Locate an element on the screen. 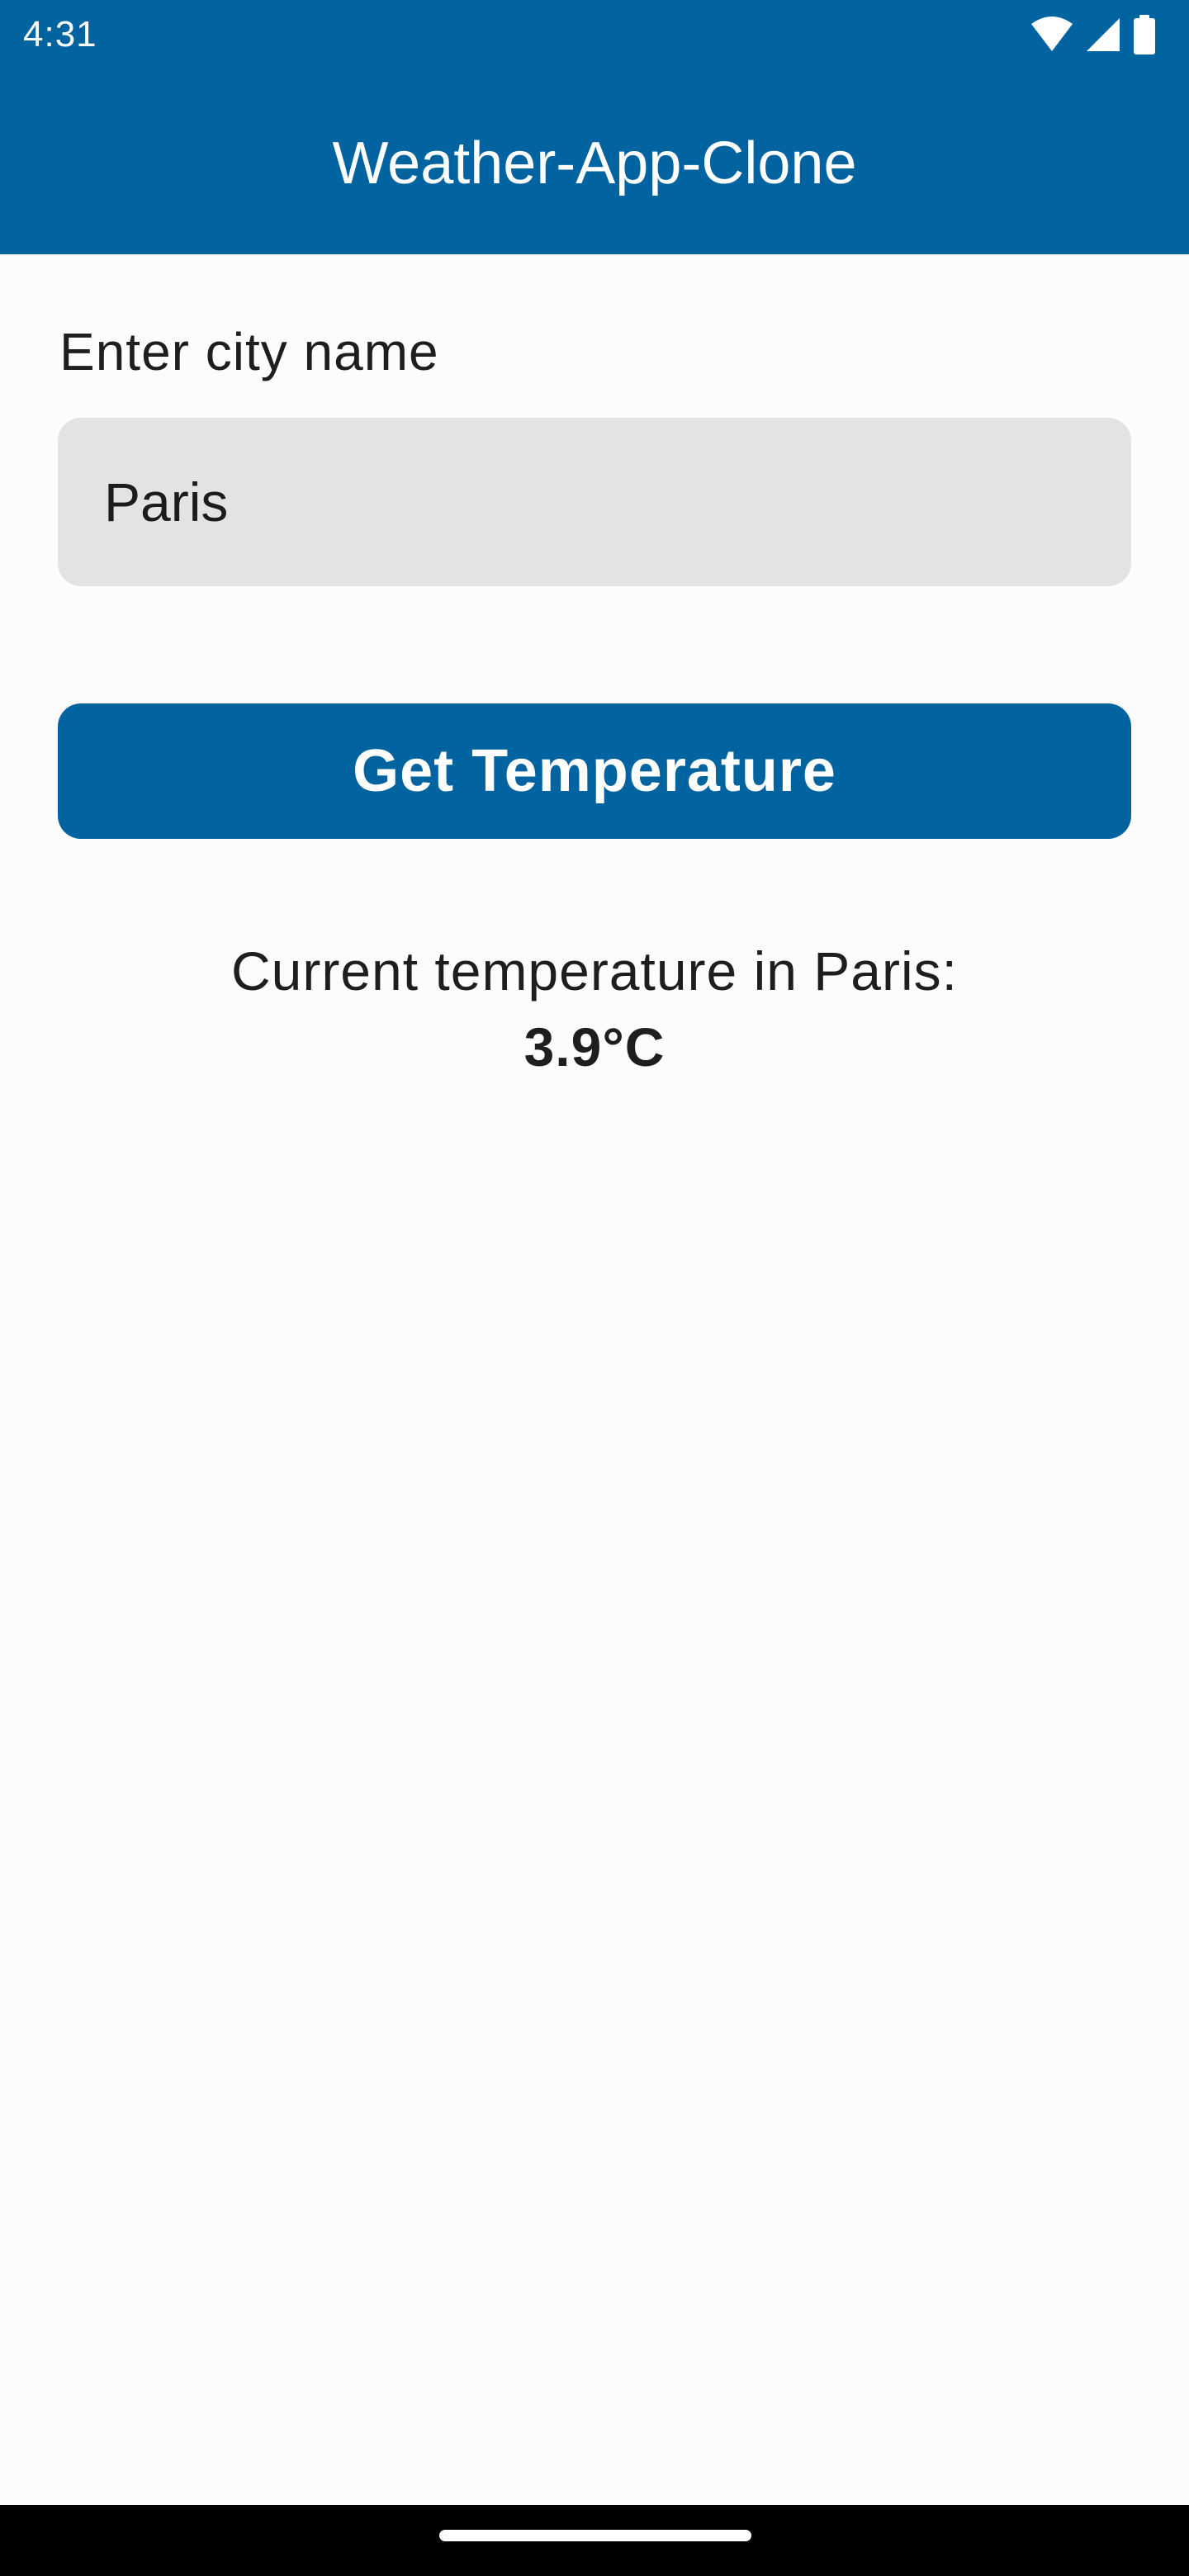  city-input-label: Enter city name is located at coordinates (249, 351).